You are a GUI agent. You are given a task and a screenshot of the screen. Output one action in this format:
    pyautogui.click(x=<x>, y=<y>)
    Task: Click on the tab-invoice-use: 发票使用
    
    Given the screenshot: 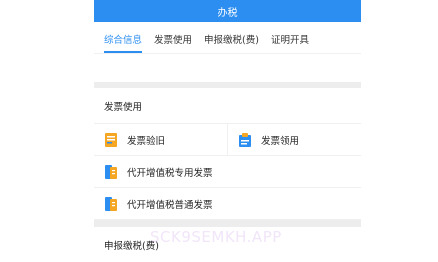 What is the action you would take?
    pyautogui.click(x=173, y=38)
    